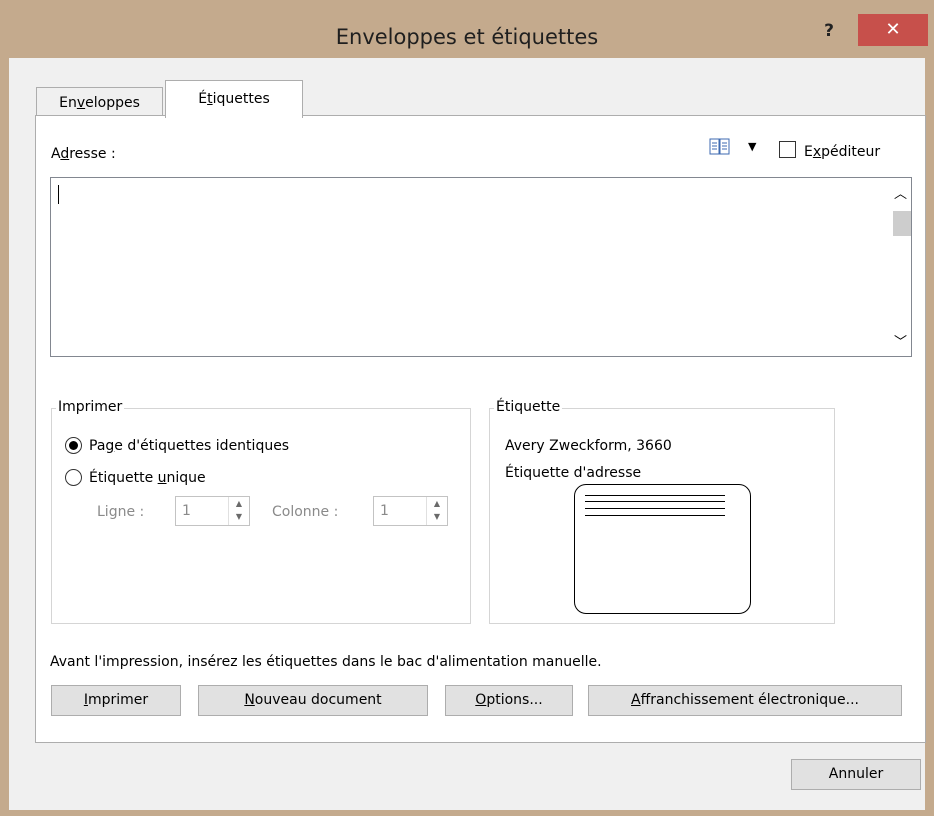 The width and height of the screenshot is (934, 816). I want to click on radio-full-page, so click(73, 445).